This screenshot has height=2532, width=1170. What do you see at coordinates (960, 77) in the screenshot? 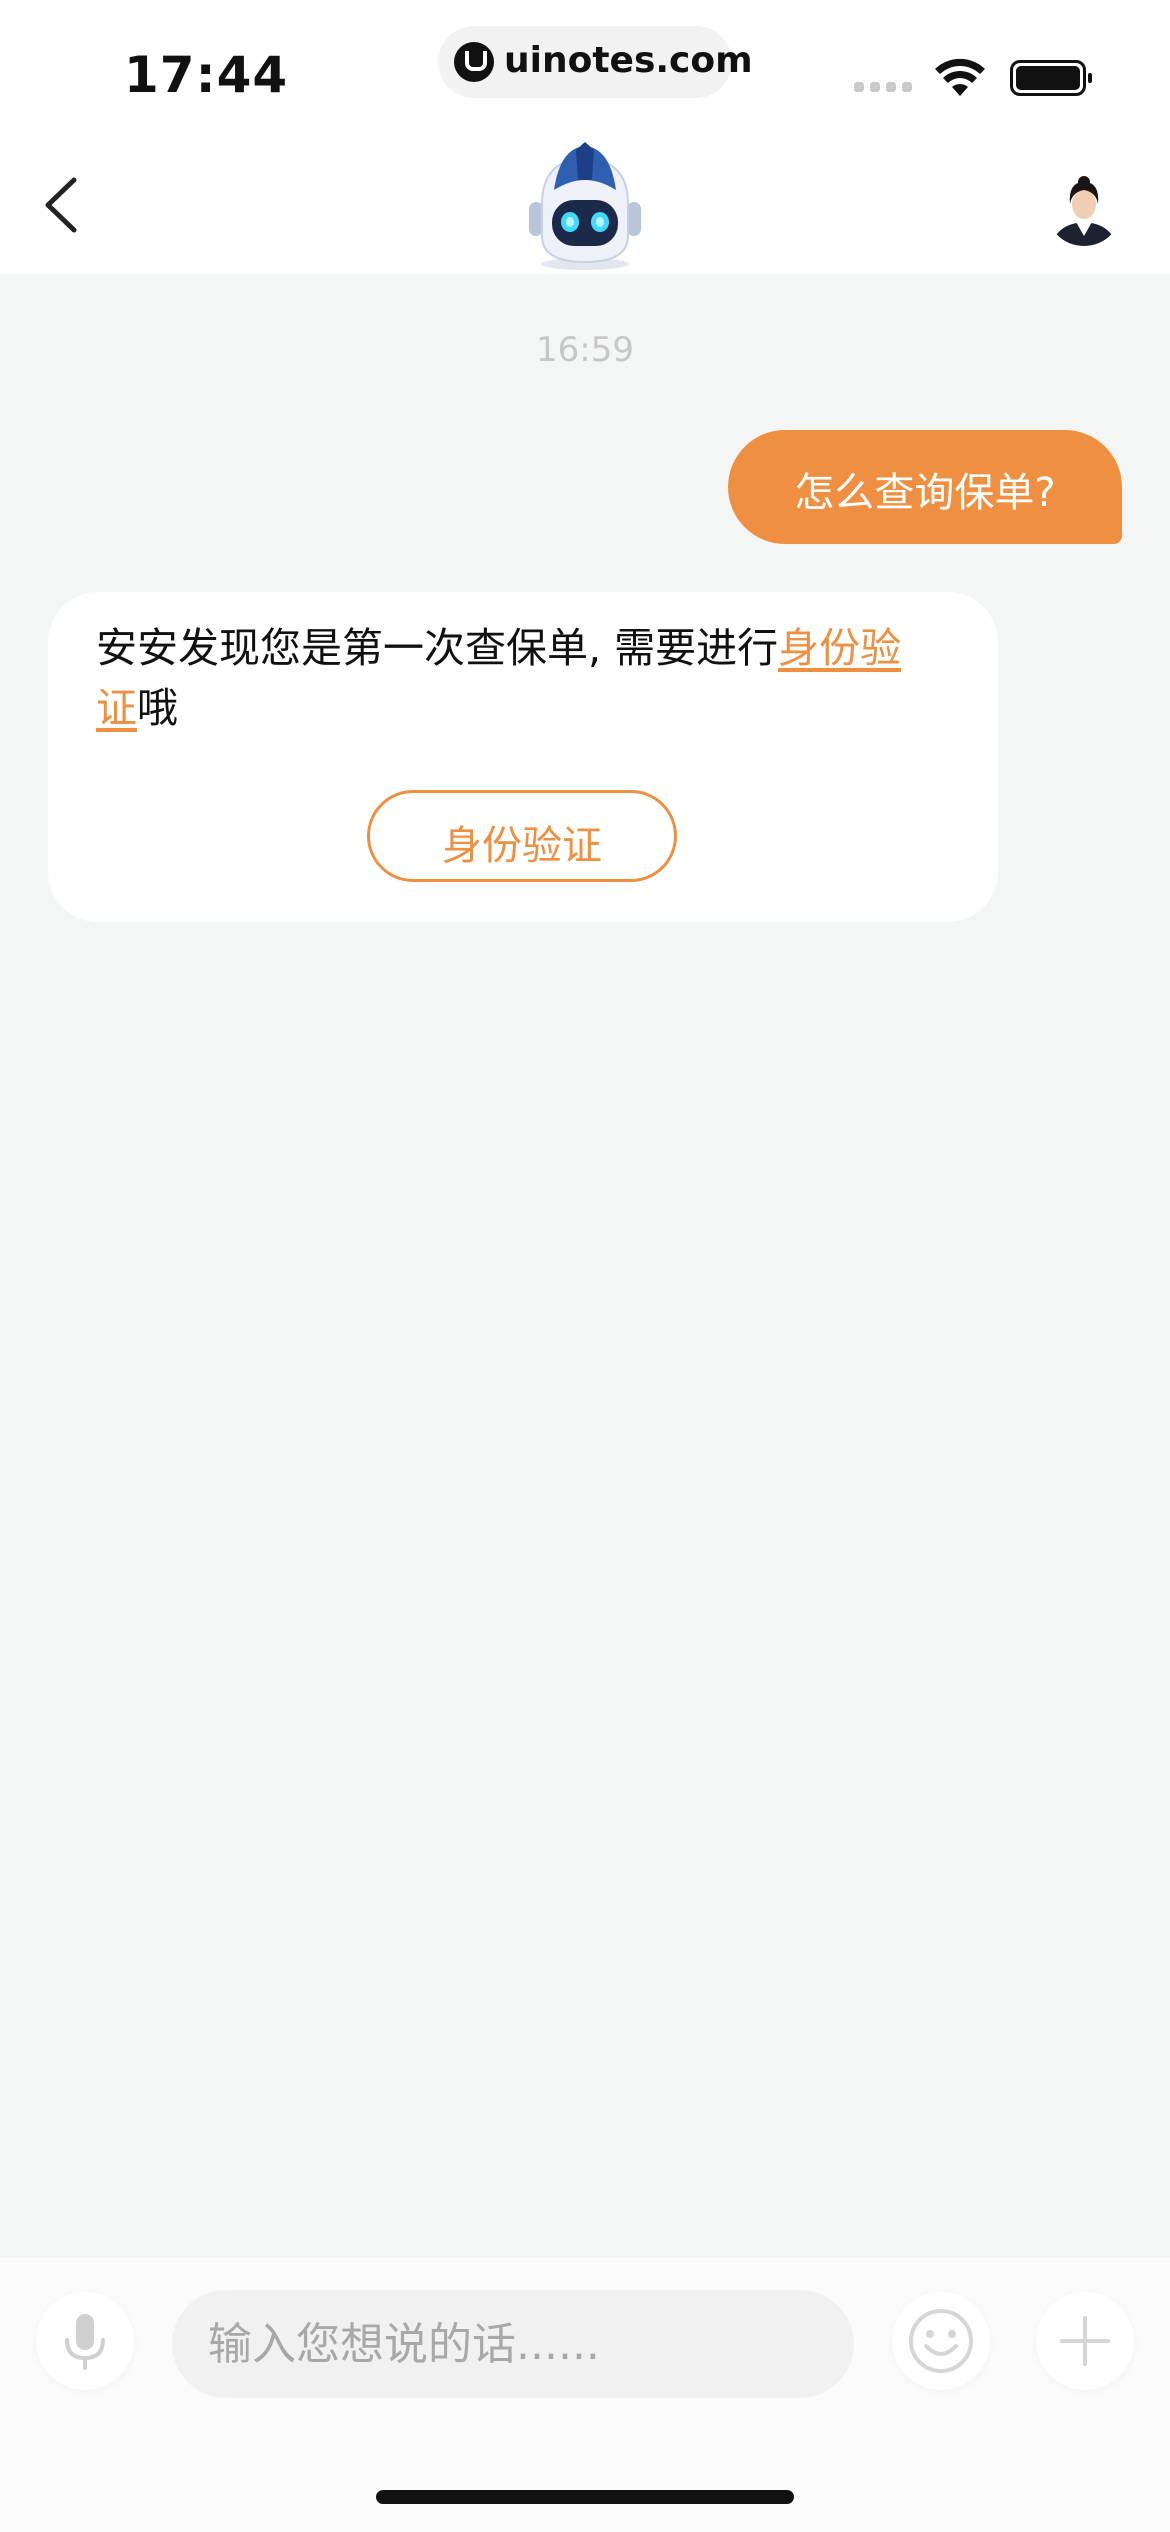
I see `wifi-icon` at bounding box center [960, 77].